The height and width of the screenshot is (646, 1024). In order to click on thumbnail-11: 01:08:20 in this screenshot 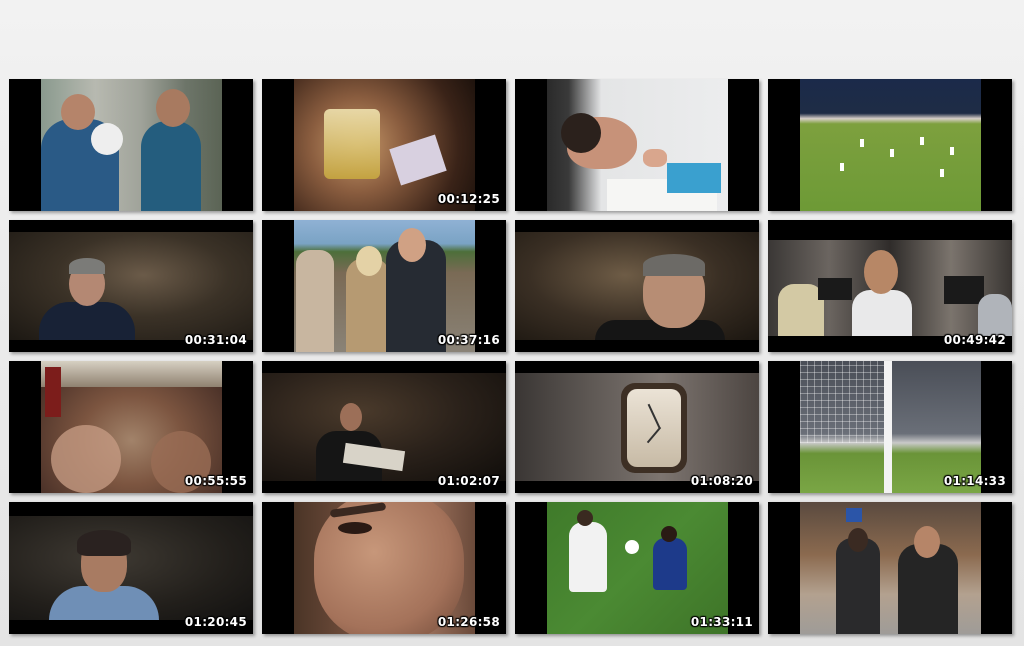, I will do `click(637, 427)`.